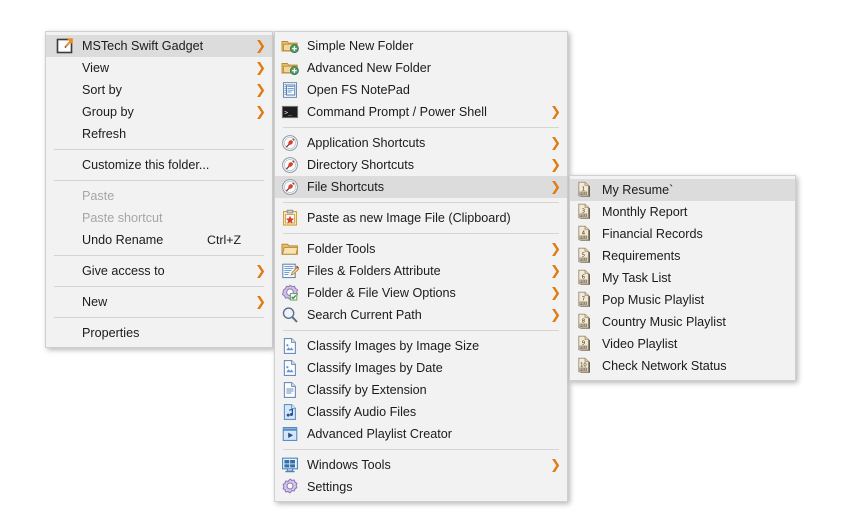 Image resolution: width=845 pixels, height=526 pixels. What do you see at coordinates (159, 112) in the screenshot?
I see `menu-item-group-by: Group by ❯` at bounding box center [159, 112].